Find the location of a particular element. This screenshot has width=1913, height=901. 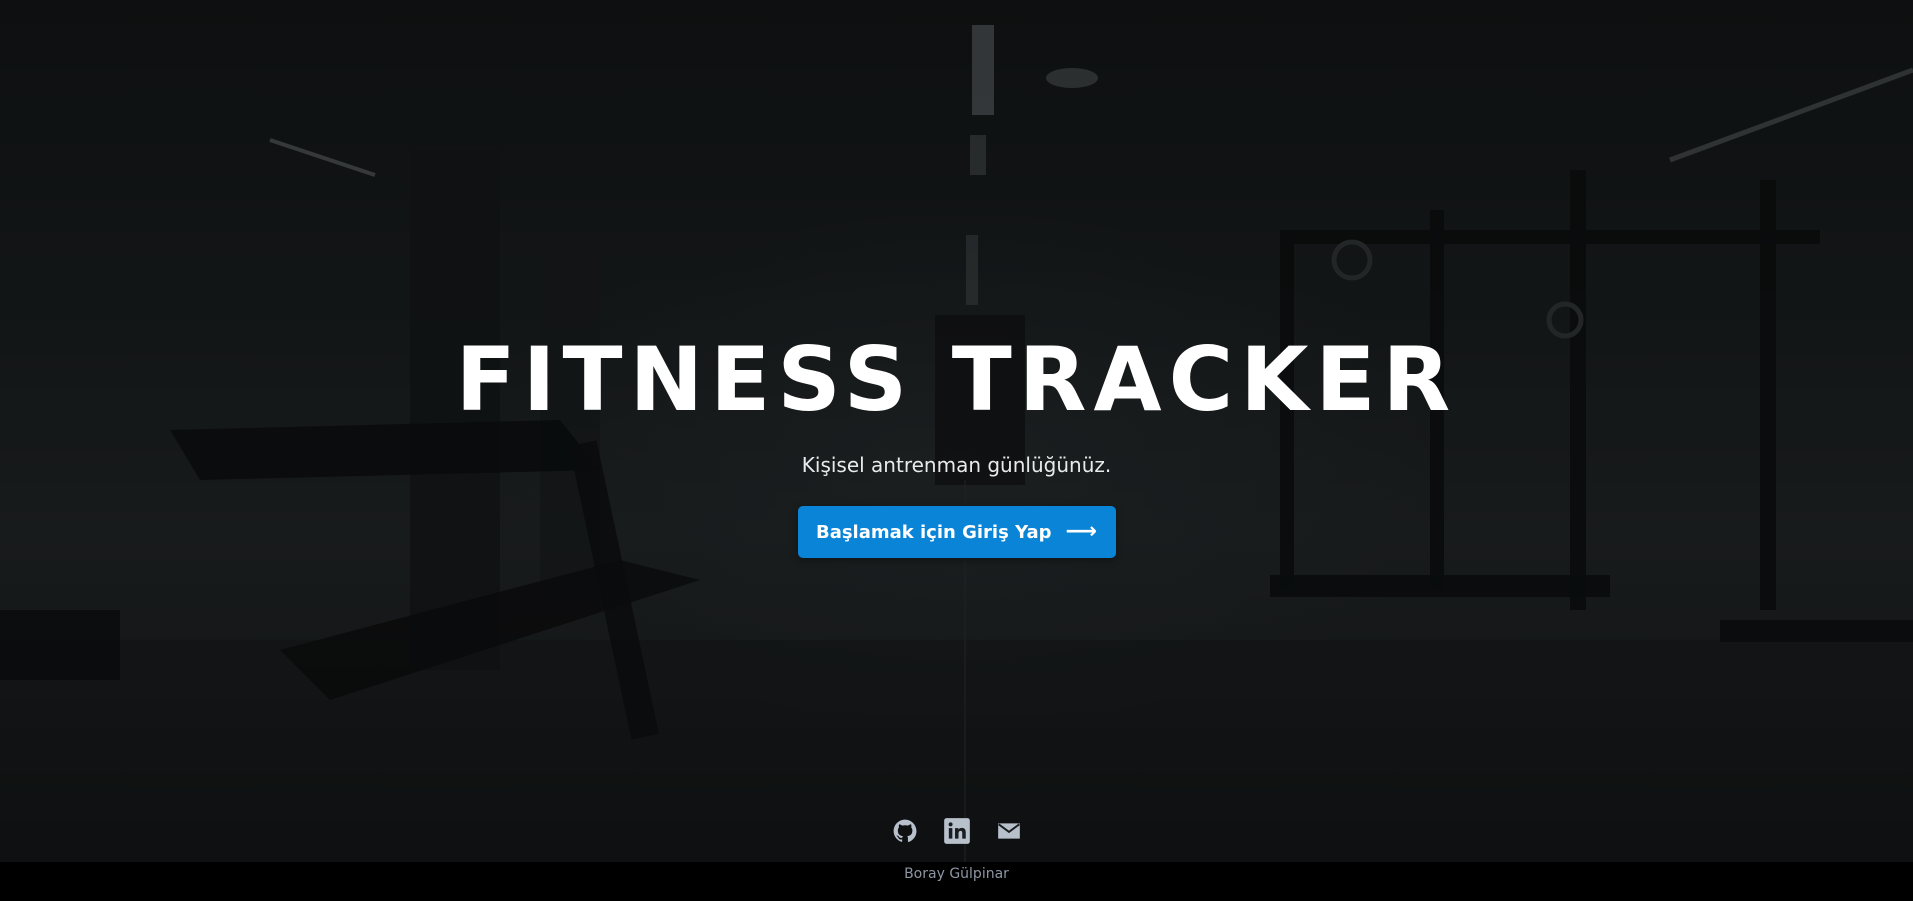

mail-icon is located at coordinates (1008, 831).